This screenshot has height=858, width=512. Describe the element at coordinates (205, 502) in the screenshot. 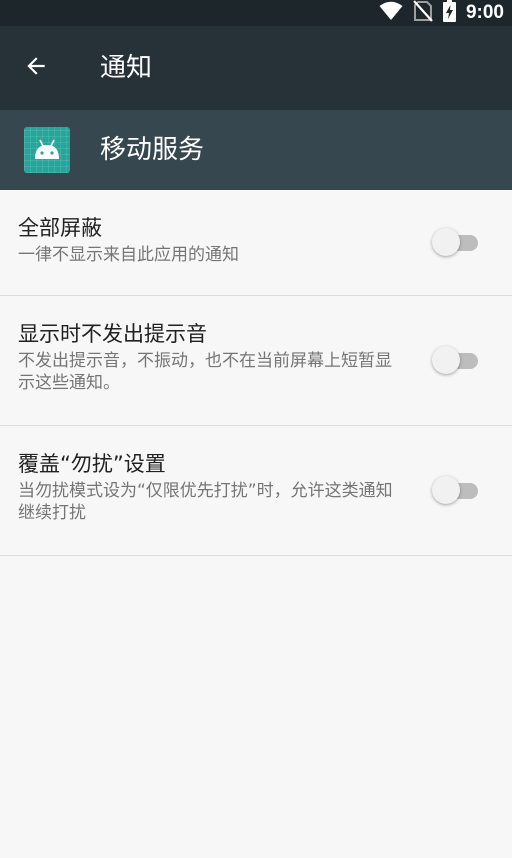

I see `setting-summary: 当勿扰模式设为“仅限优先打扰”时，允许这类通知继续打扰` at that location.